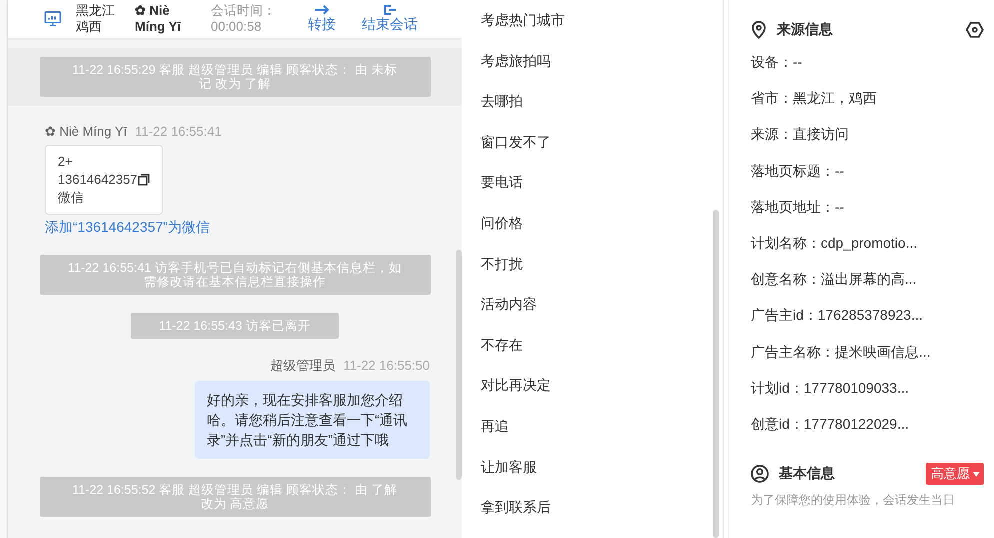  I want to click on status-dropdown: 高意愿, so click(955, 474).